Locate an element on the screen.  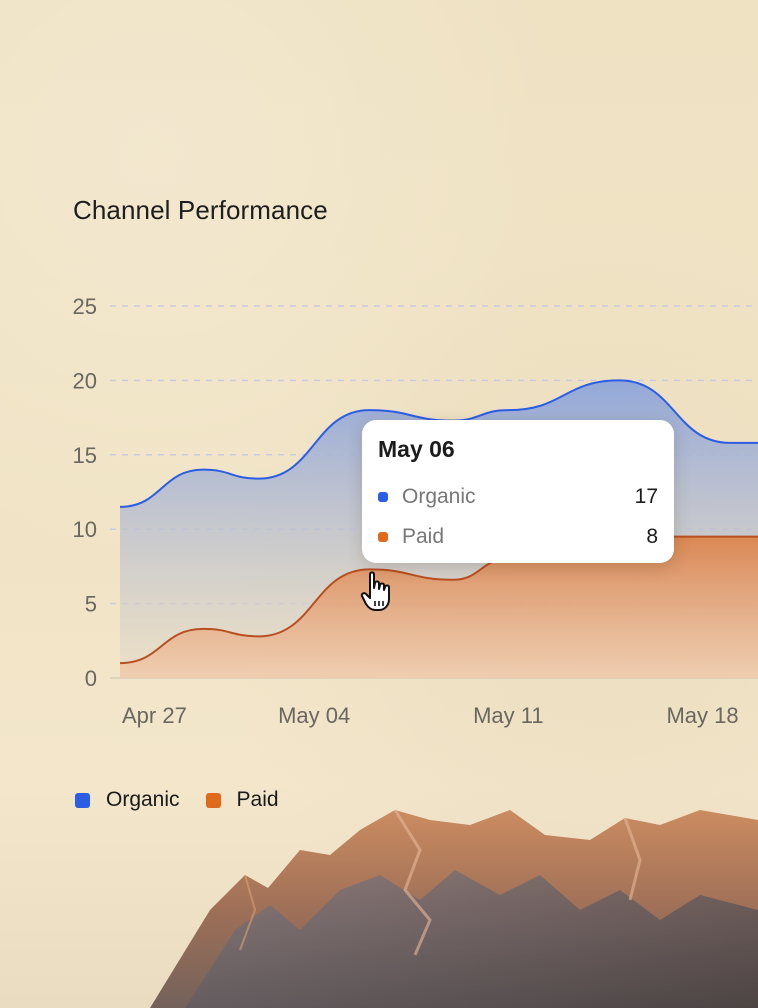
tooltip-series-value: 17 is located at coordinates (646, 496).